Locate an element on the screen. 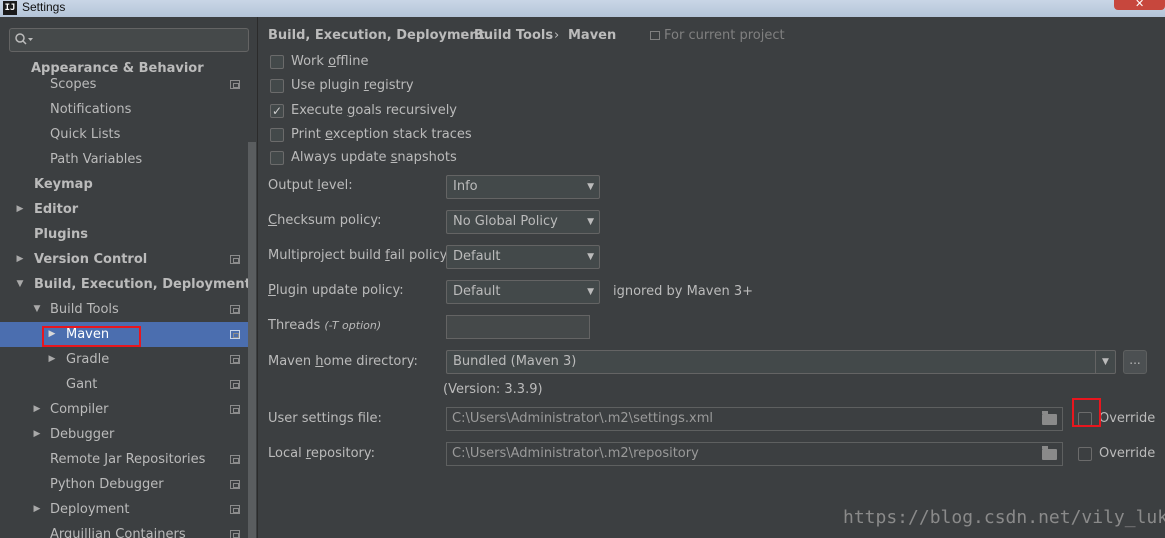 Image resolution: width=1165 pixels, height=538 pixels. search-icon is located at coordinates (24, 39).